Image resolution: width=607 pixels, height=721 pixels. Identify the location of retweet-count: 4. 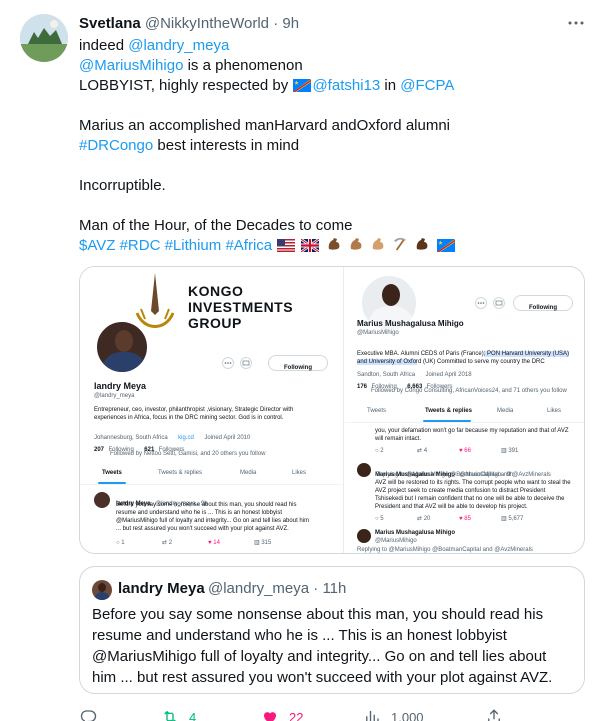
(193, 715).